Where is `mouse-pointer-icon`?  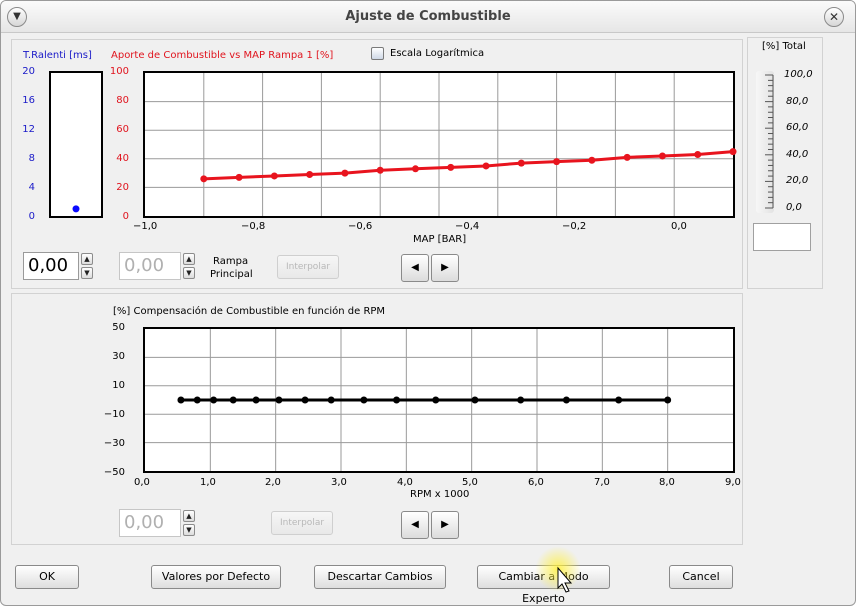
mouse-pointer-icon is located at coordinates (565, 579).